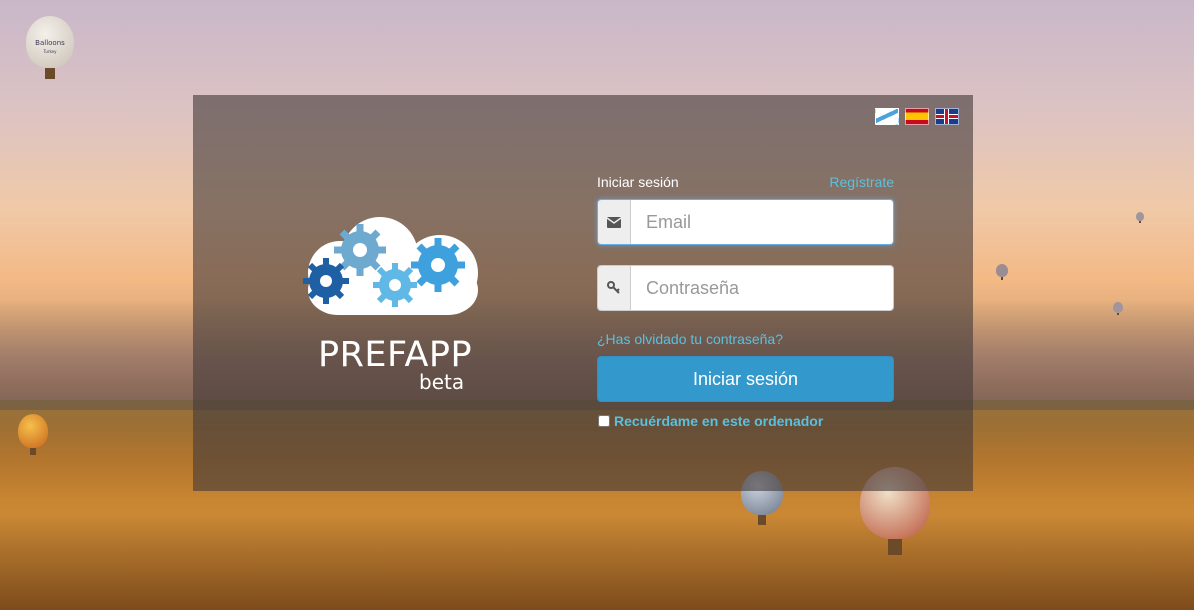  I want to click on balloon-logo: Balloons Turkey, so click(50, 48).